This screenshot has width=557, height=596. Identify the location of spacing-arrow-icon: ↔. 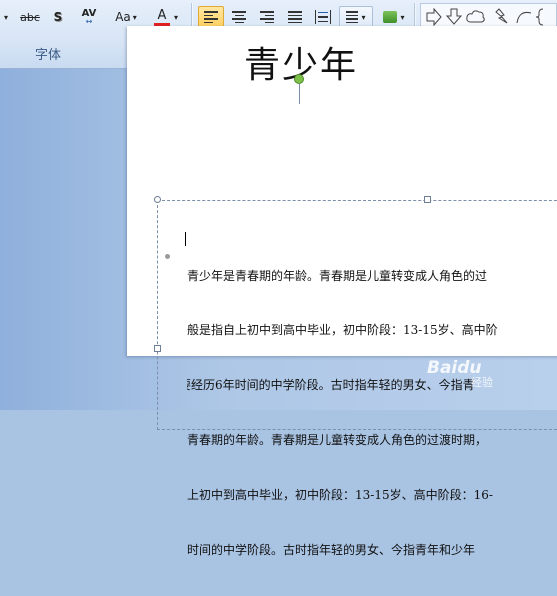
(89, 21).